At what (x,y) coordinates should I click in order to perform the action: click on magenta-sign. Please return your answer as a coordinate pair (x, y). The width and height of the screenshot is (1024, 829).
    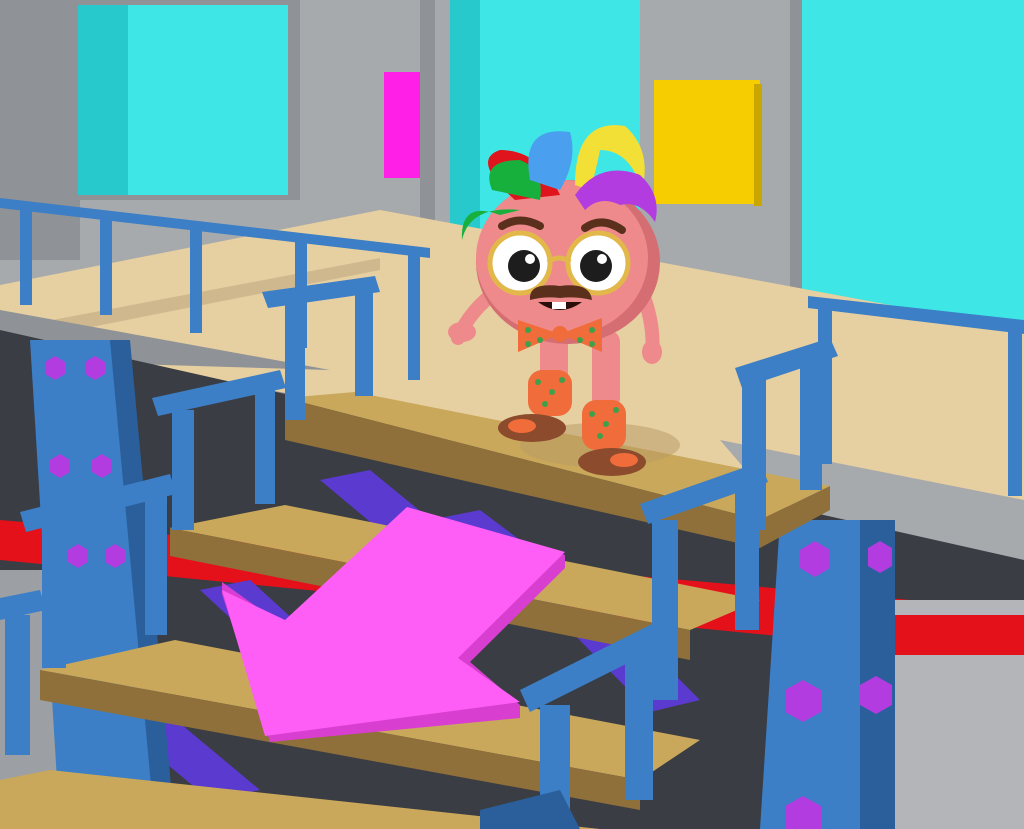
    Looking at the image, I should click on (402, 125).